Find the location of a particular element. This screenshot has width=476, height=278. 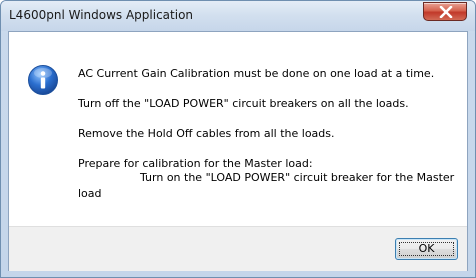

info-icon is located at coordinates (43, 80).